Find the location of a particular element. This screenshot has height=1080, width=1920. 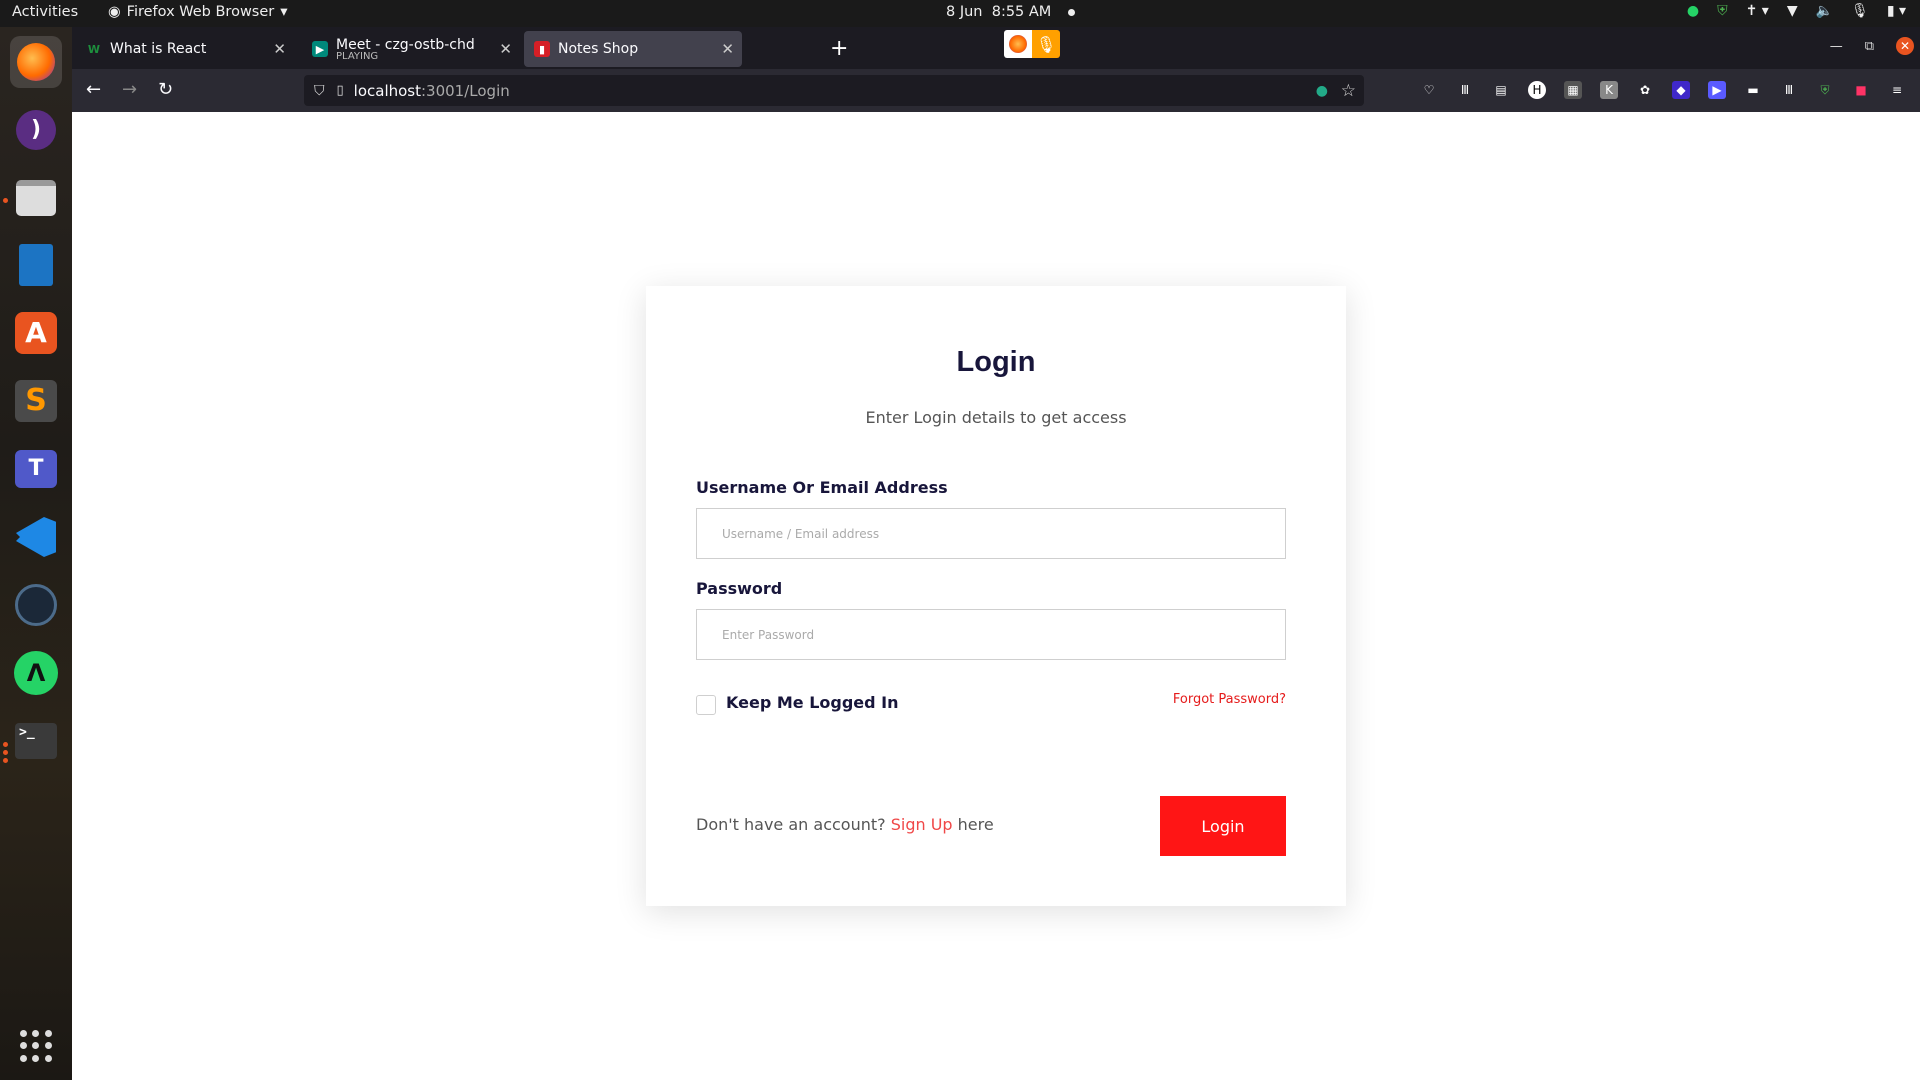

teams-icon: T is located at coordinates (36, 469).